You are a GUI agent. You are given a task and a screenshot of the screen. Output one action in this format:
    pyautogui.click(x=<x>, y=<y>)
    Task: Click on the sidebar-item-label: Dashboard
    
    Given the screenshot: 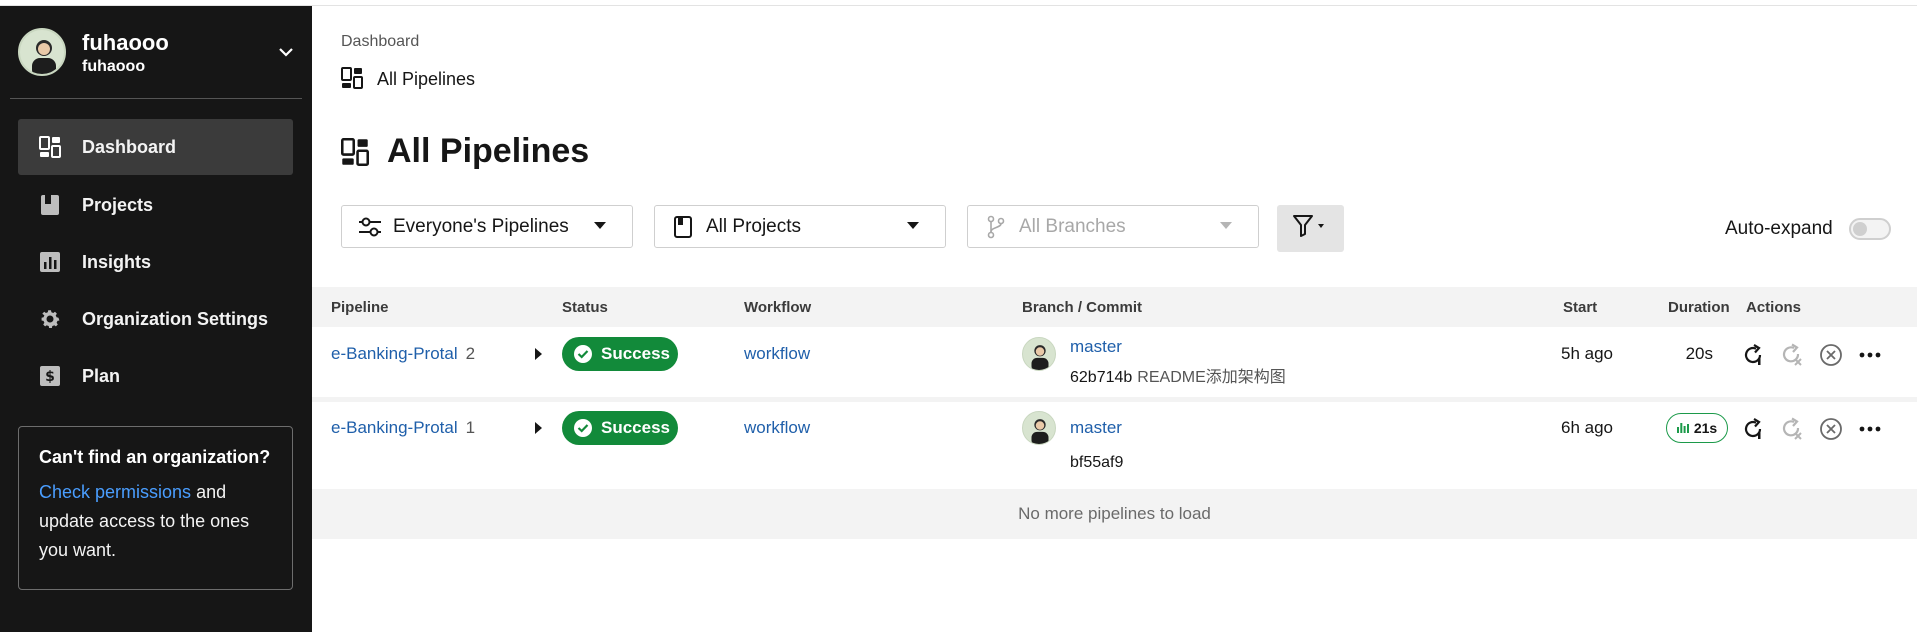 What is the action you would take?
    pyautogui.click(x=129, y=146)
    